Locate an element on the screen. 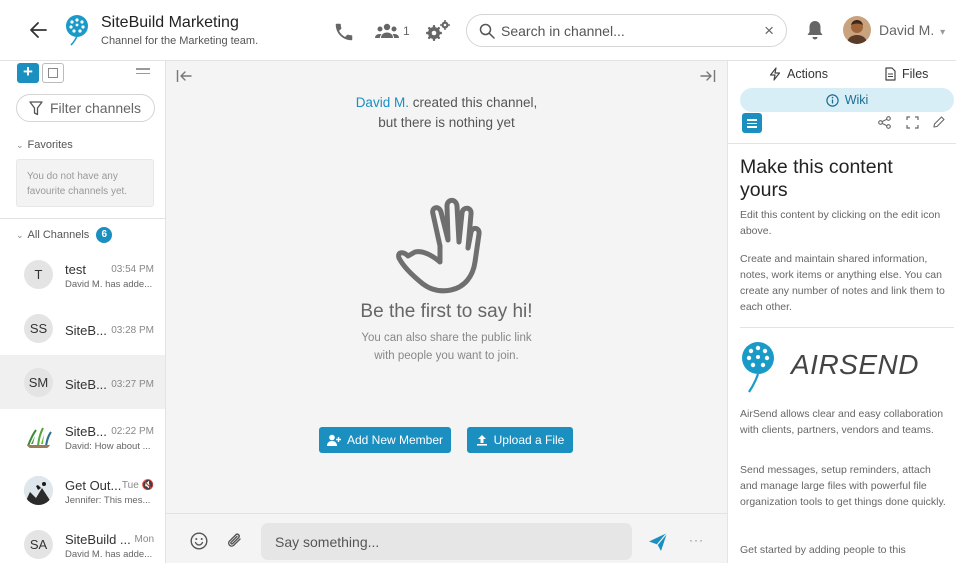  hand-wave-icon is located at coordinates (448, 246).